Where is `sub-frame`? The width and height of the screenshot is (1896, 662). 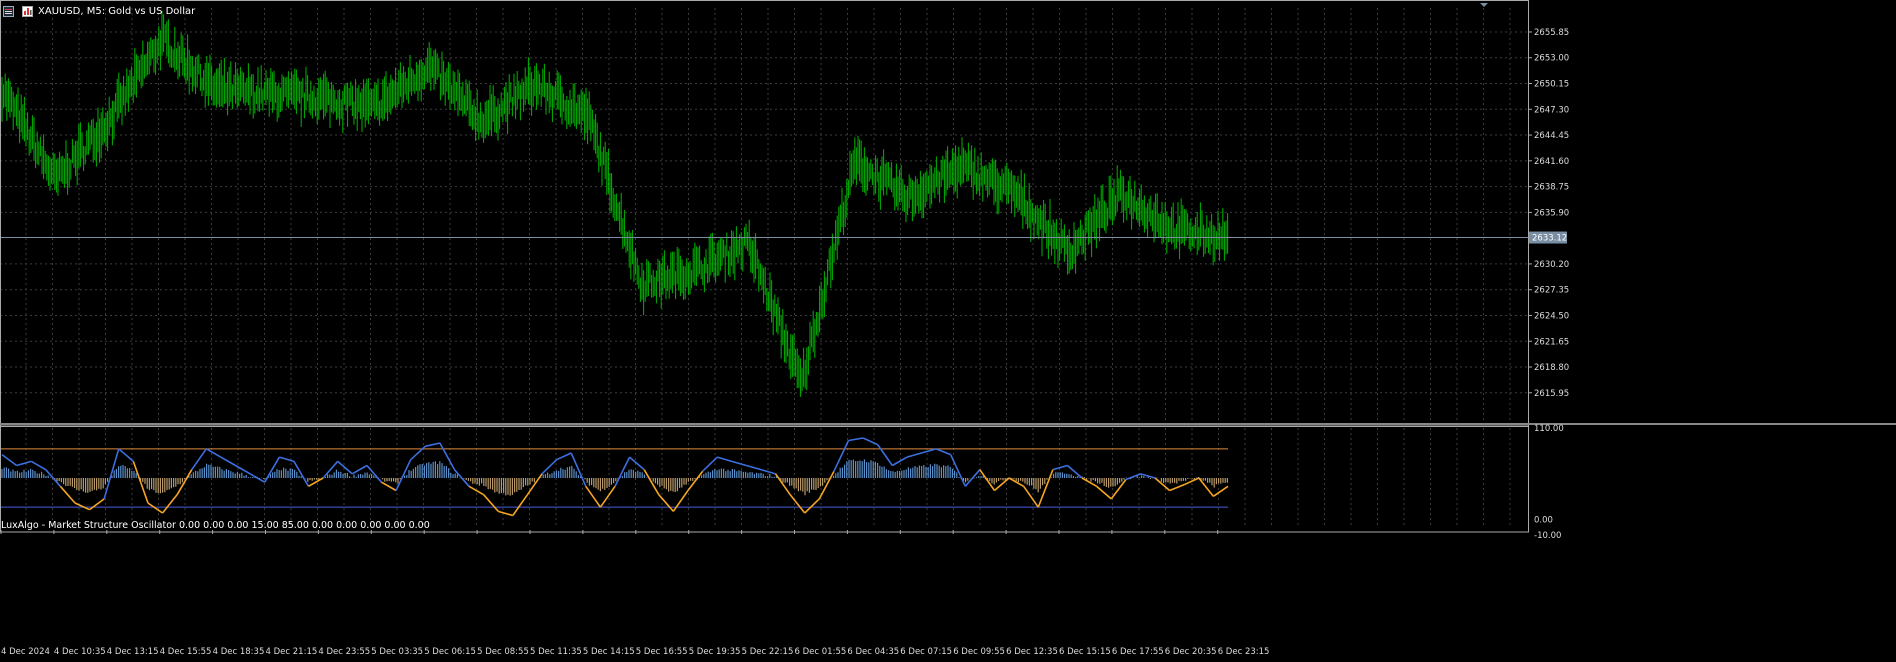 sub-frame is located at coordinates (764, 479).